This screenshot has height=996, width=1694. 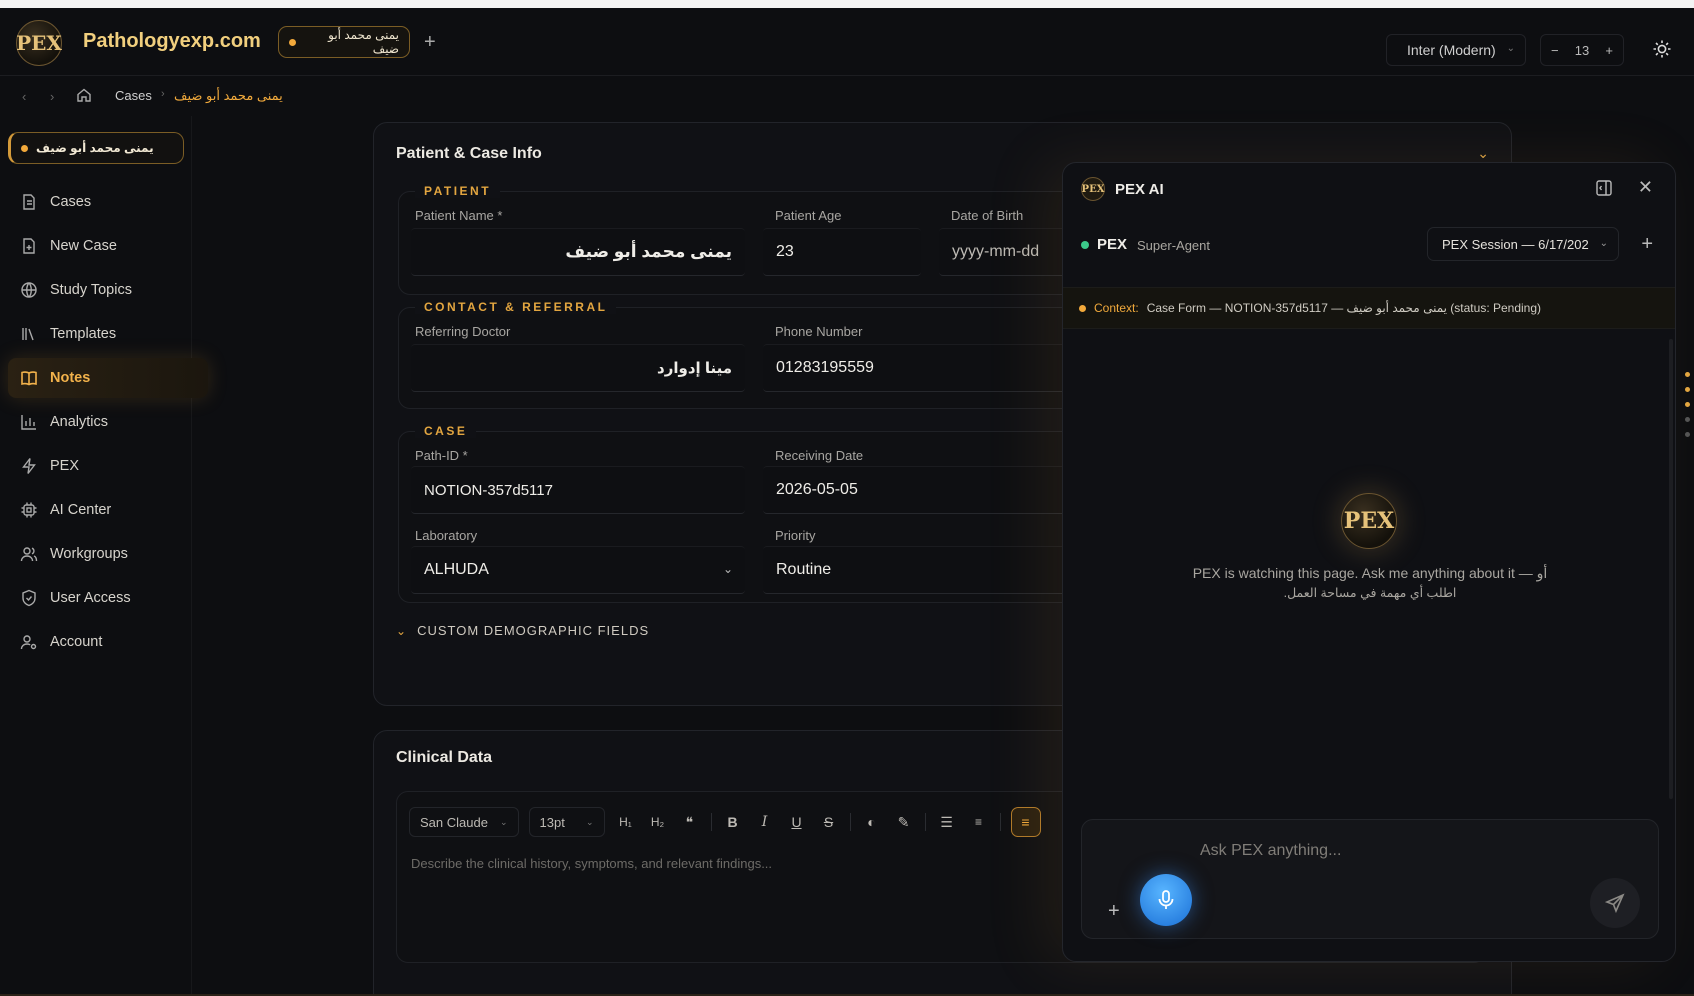 What do you see at coordinates (24, 96) in the screenshot?
I see `back-arrow-icon: ‹` at bounding box center [24, 96].